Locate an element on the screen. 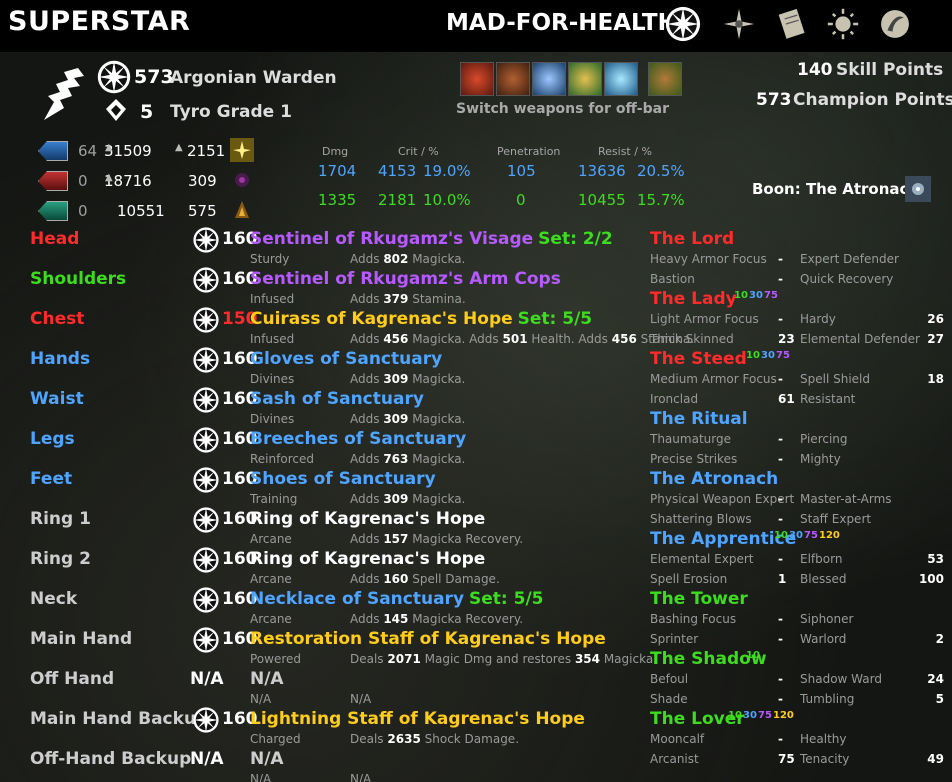 The width and height of the screenshot is (952, 782). set-count: Set: 2/2 is located at coordinates (575, 239).